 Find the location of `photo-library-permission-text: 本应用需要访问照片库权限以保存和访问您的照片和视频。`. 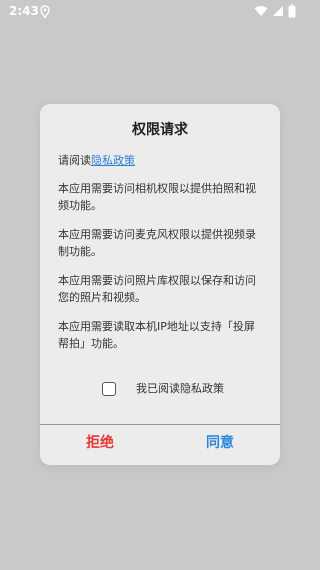

photo-library-permission-text: 本应用需要访问照片库权限以保存和访问您的照片和视频。 is located at coordinates (157, 289).